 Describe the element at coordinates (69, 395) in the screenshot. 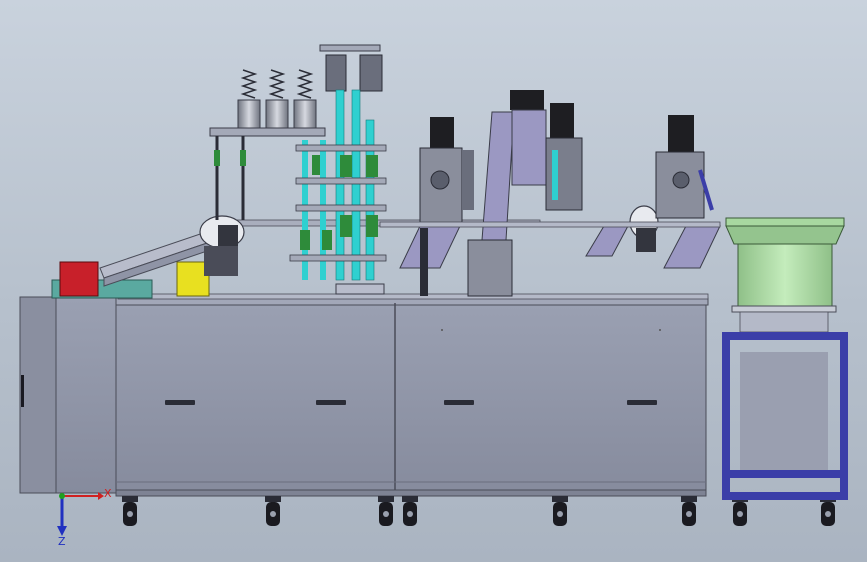

I see `left-side-door` at that location.